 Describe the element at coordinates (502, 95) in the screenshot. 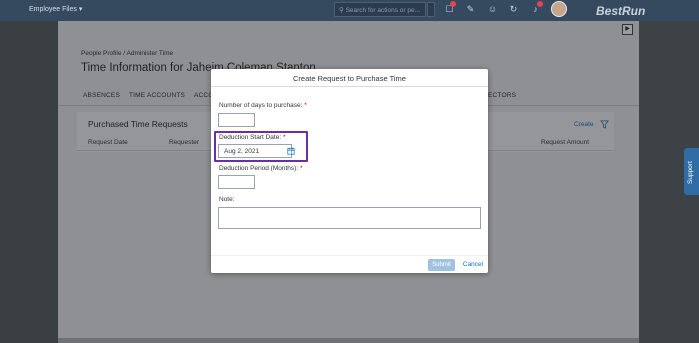

I see `tab-collectors: ECTORS` at that location.